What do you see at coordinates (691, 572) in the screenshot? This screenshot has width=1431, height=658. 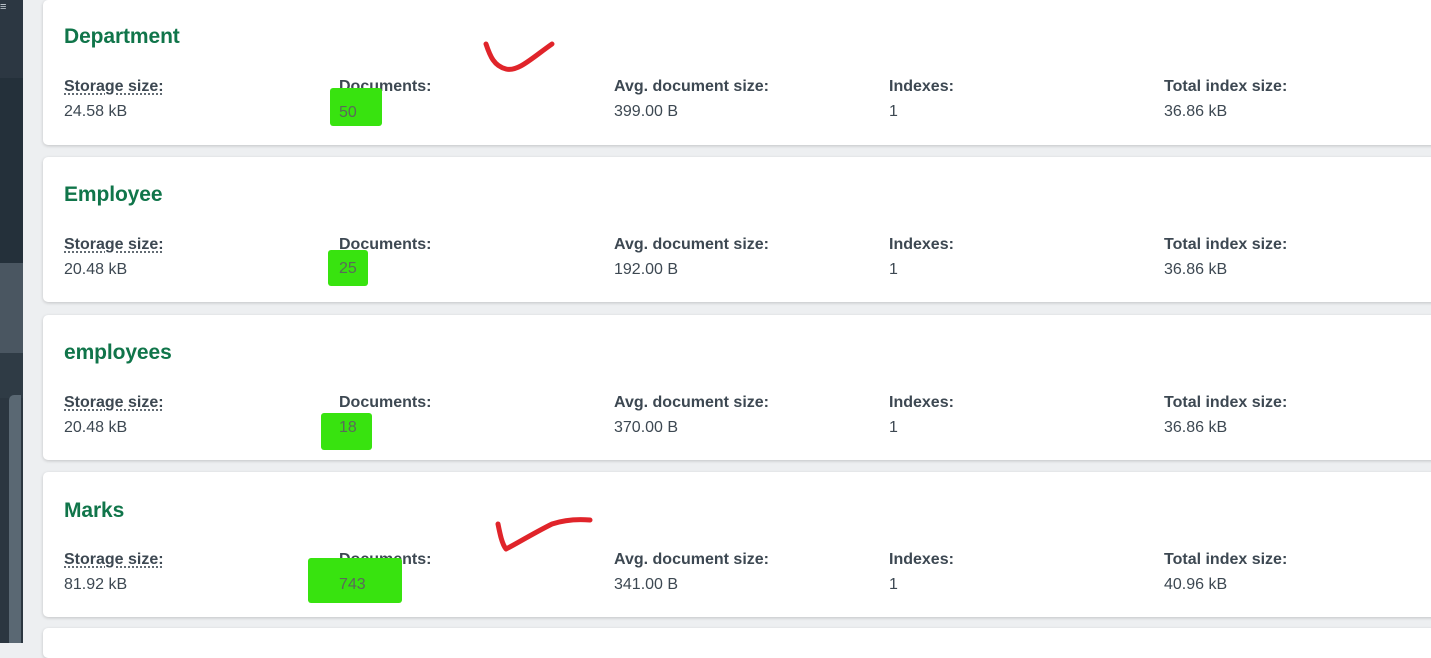 I see `avg-document-size-stat: Avg. document size: 341.00 B` at bounding box center [691, 572].